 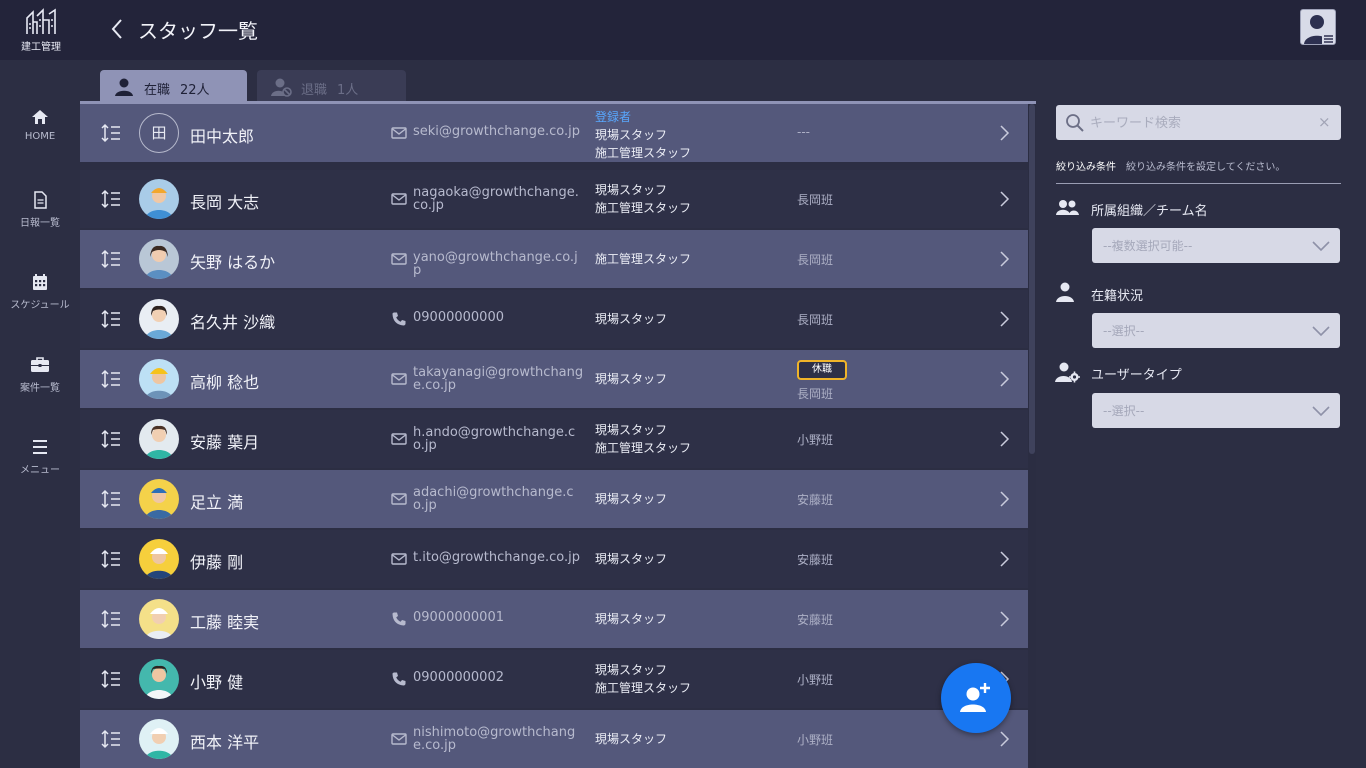 I want to click on sidebar-item-label: 日報一覧, so click(x=40, y=223).